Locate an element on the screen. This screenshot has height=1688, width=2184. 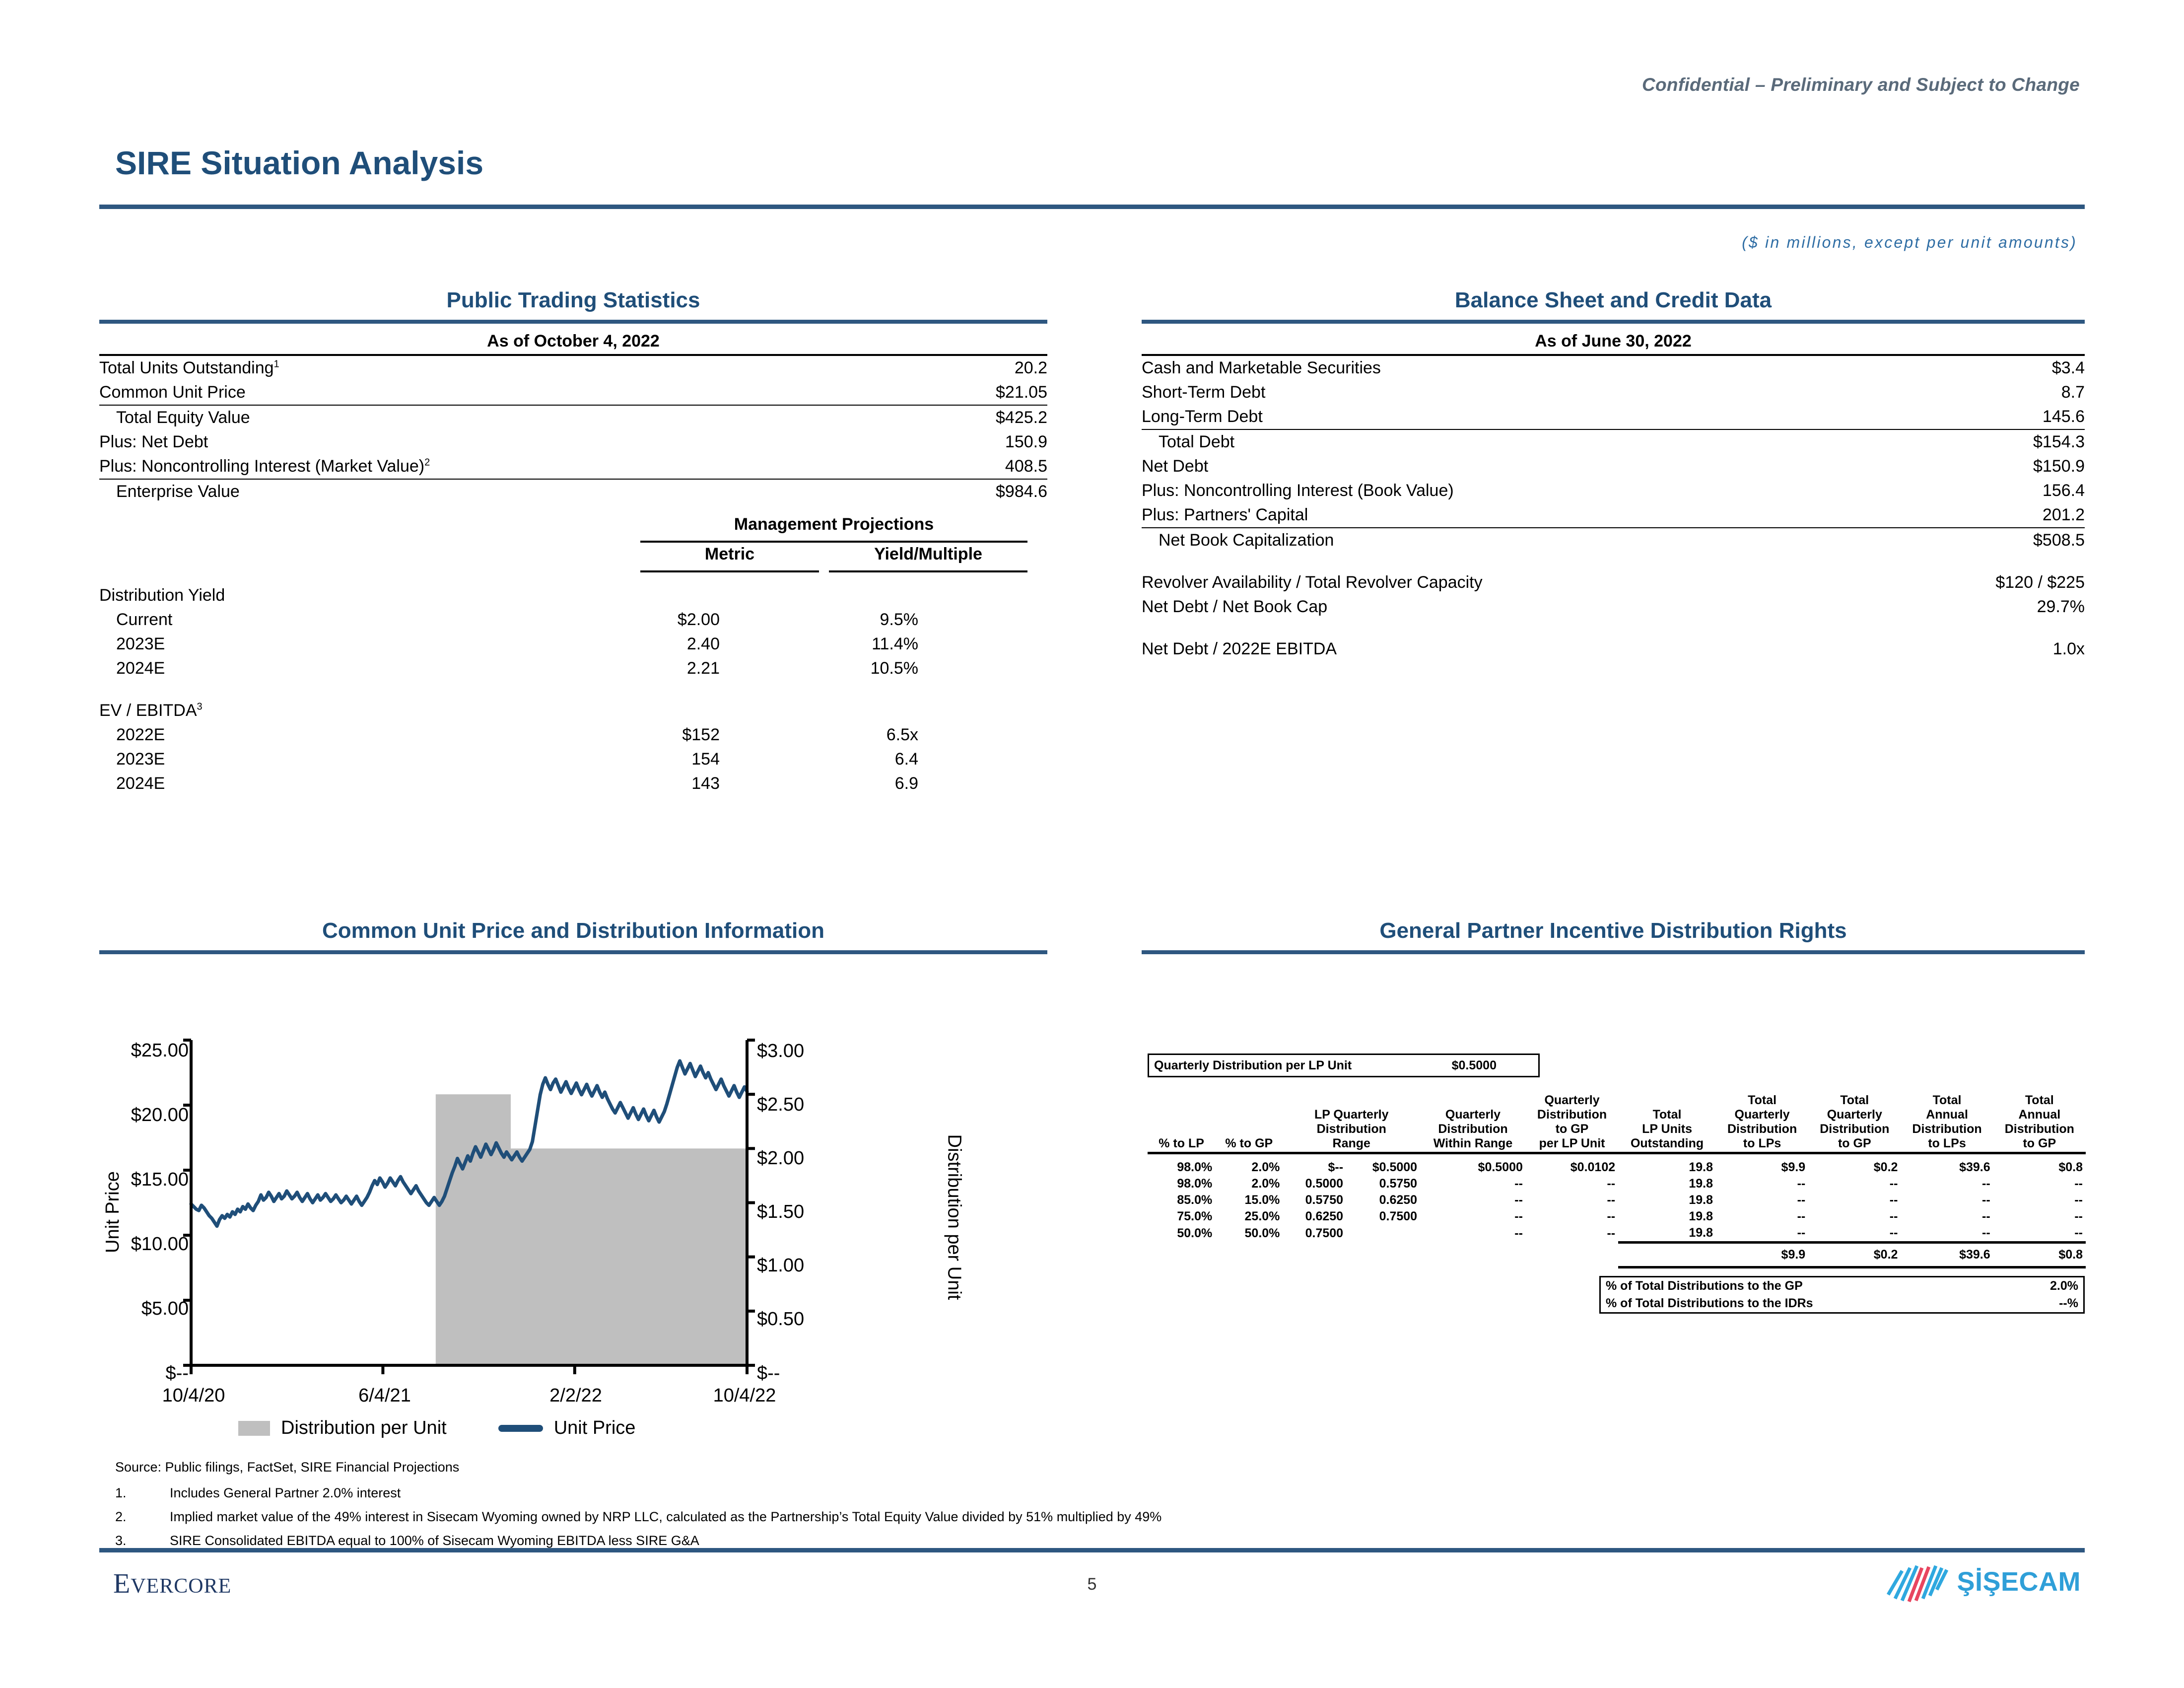
row-label: 2024E is located at coordinates (140, 783).